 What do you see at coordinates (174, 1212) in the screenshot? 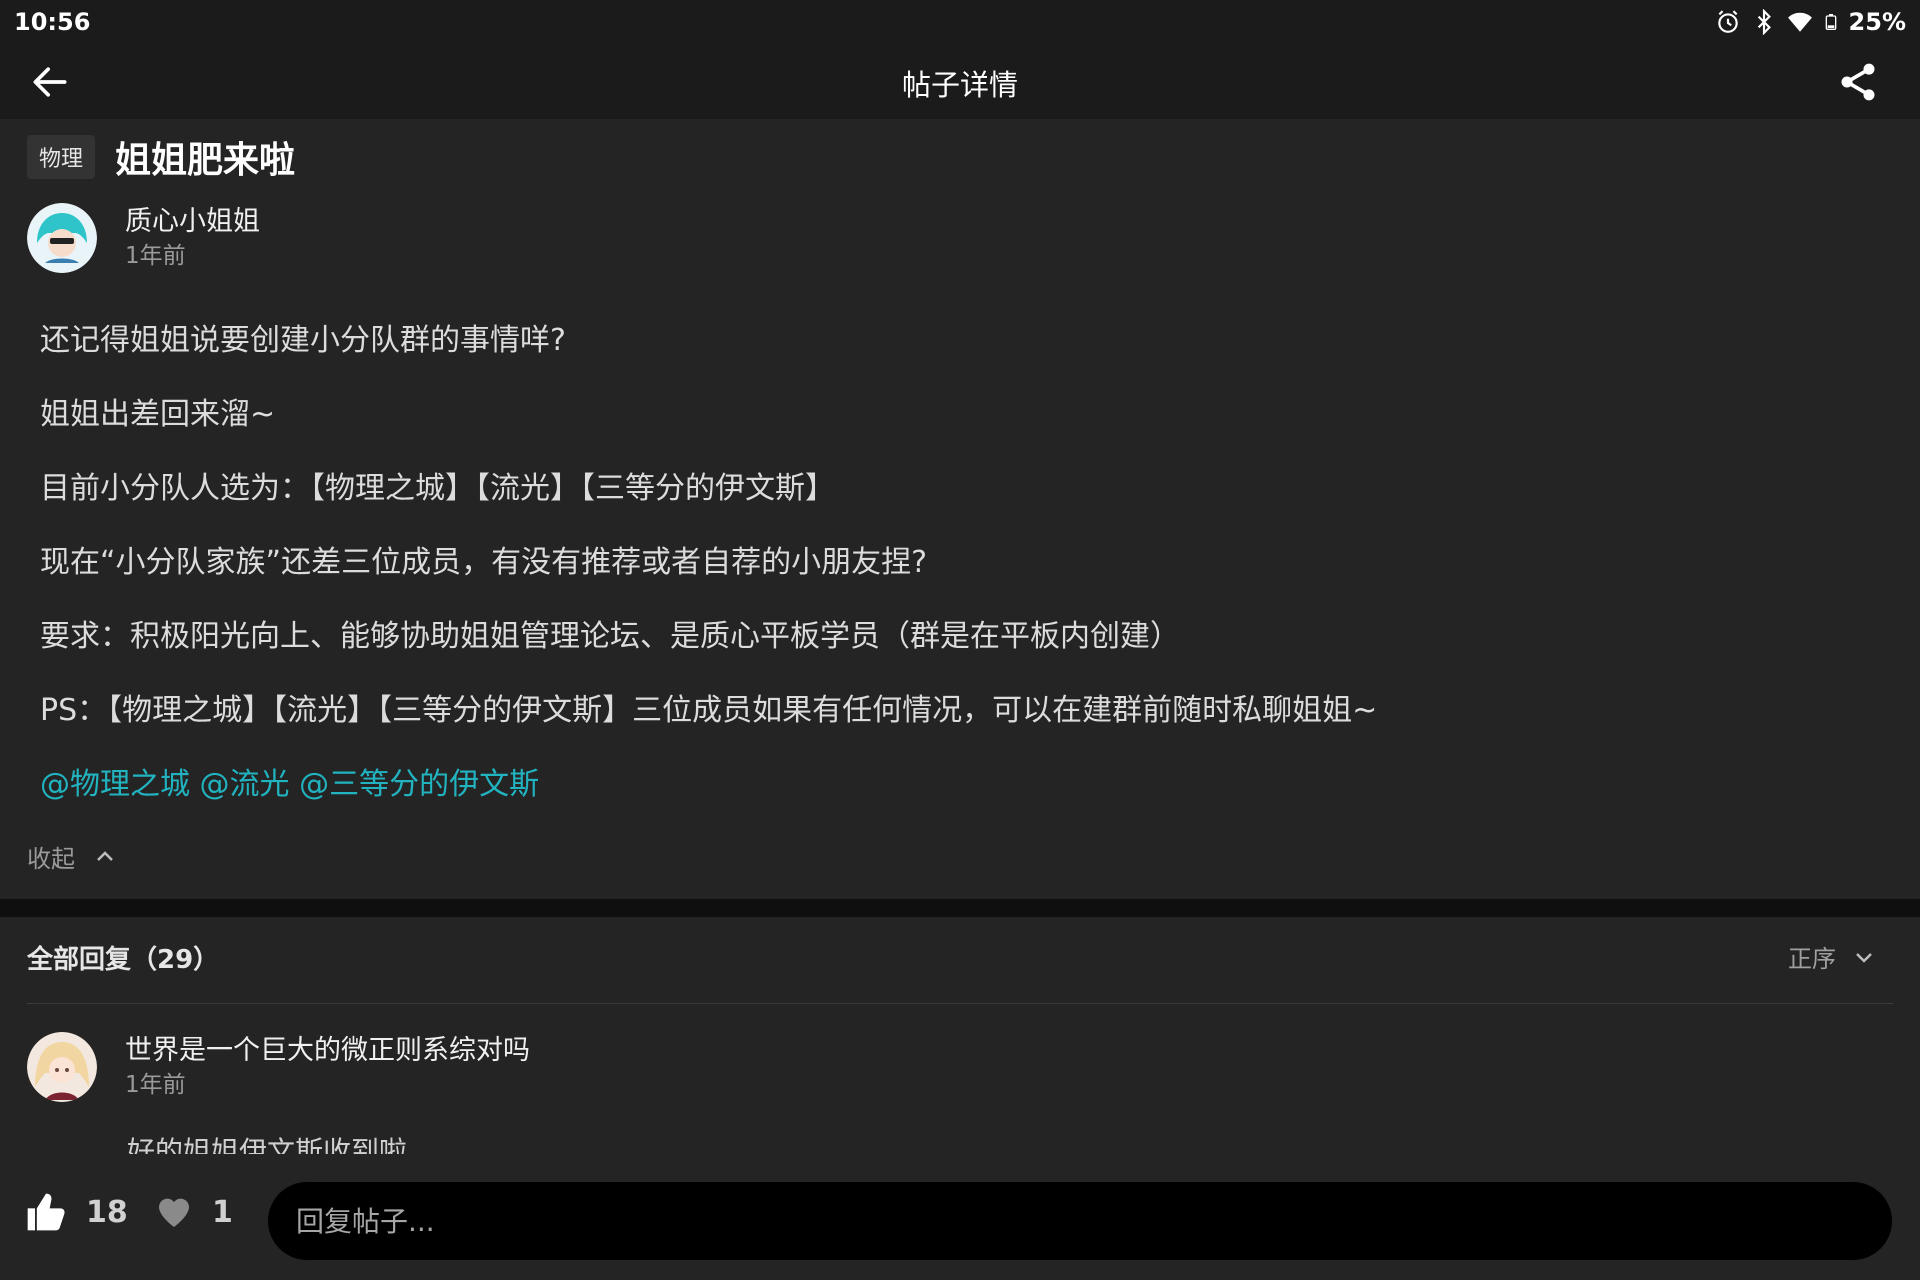
I see `heart-icon` at bounding box center [174, 1212].